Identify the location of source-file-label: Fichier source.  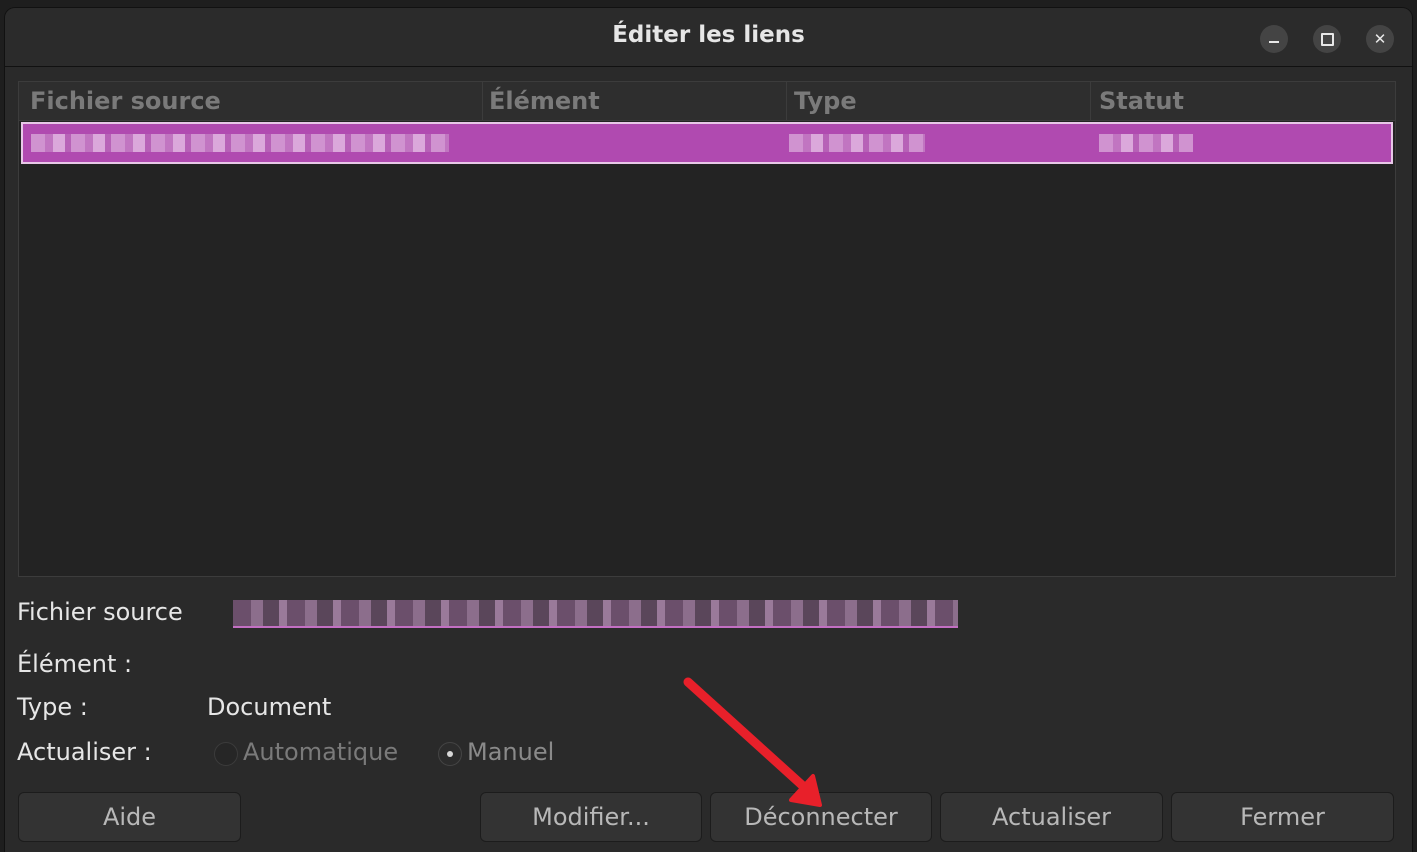
(100, 612).